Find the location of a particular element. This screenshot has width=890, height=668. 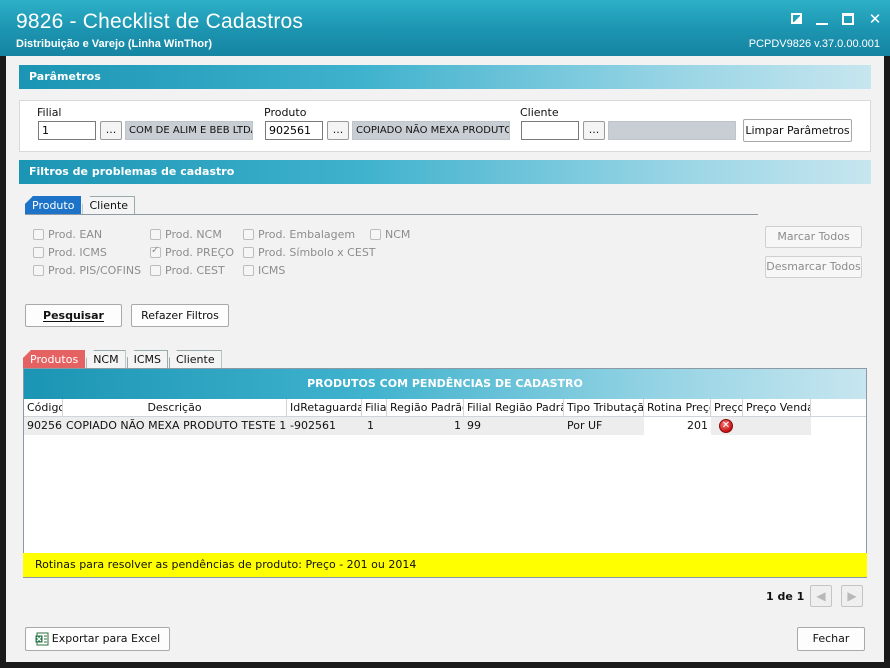

parametros-header: Parâmetros is located at coordinates (445, 77).